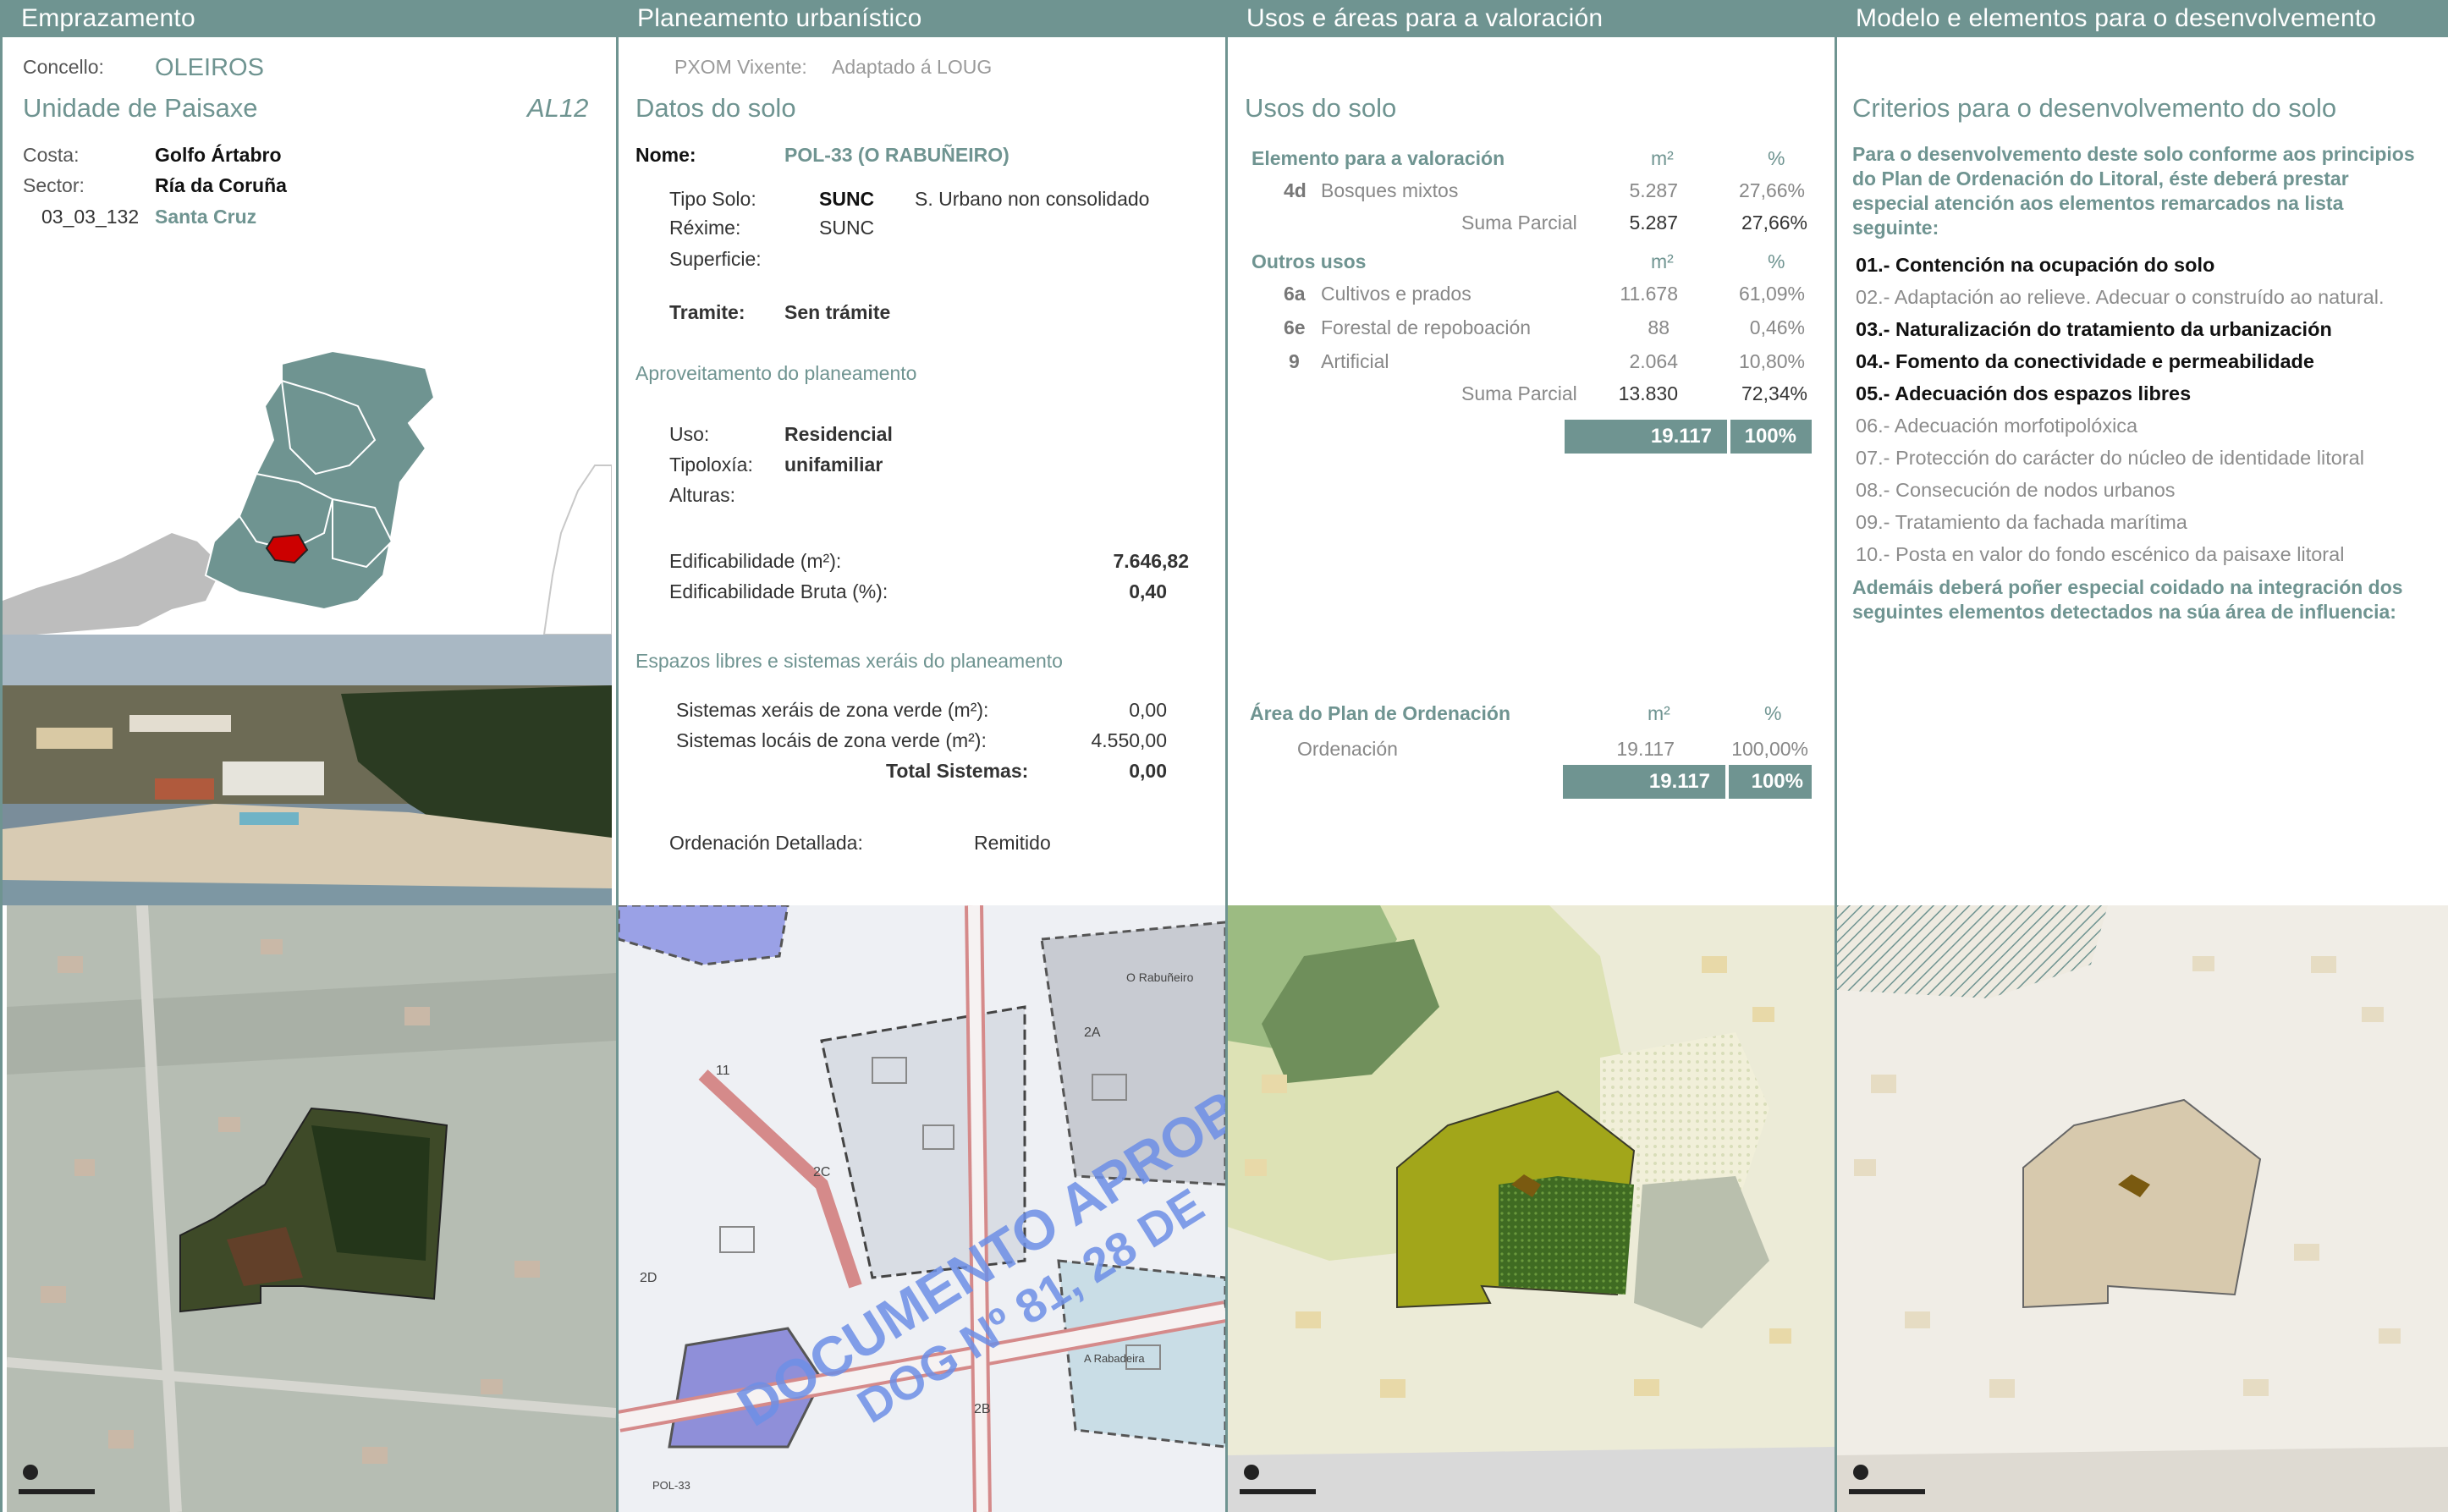 The height and width of the screenshot is (1512, 2448). I want to click on sl-label: Sistemas locáis de zona verde (m²):, so click(831, 740).